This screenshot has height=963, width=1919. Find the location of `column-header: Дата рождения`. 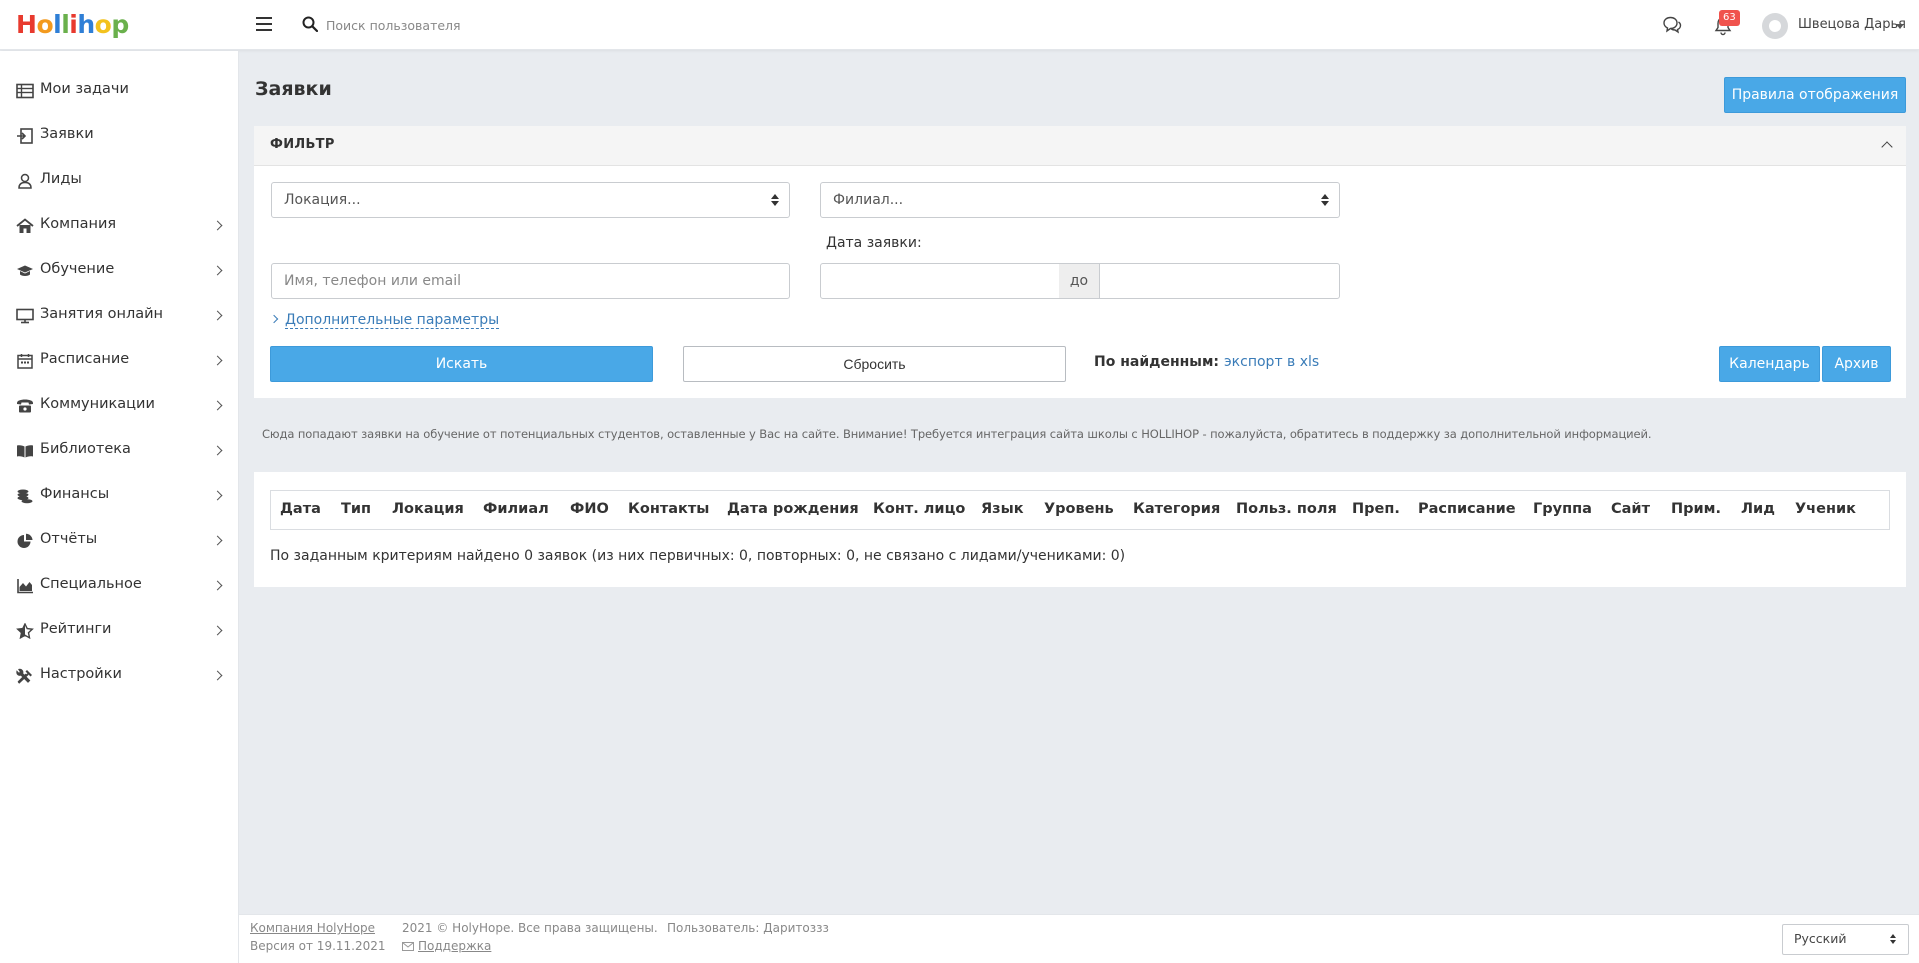

column-header: Дата рождения is located at coordinates (793, 509).